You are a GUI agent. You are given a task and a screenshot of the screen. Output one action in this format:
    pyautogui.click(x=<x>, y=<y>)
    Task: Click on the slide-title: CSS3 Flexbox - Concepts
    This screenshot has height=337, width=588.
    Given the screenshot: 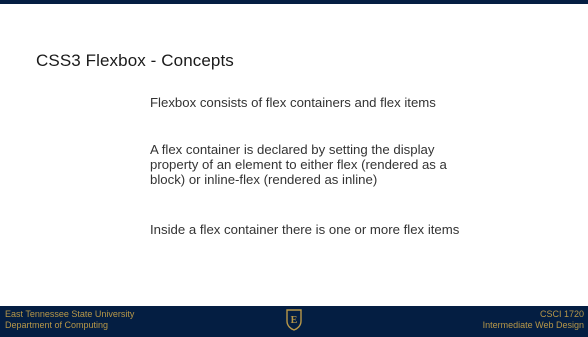 What is the action you would take?
    pyautogui.click(x=135, y=60)
    